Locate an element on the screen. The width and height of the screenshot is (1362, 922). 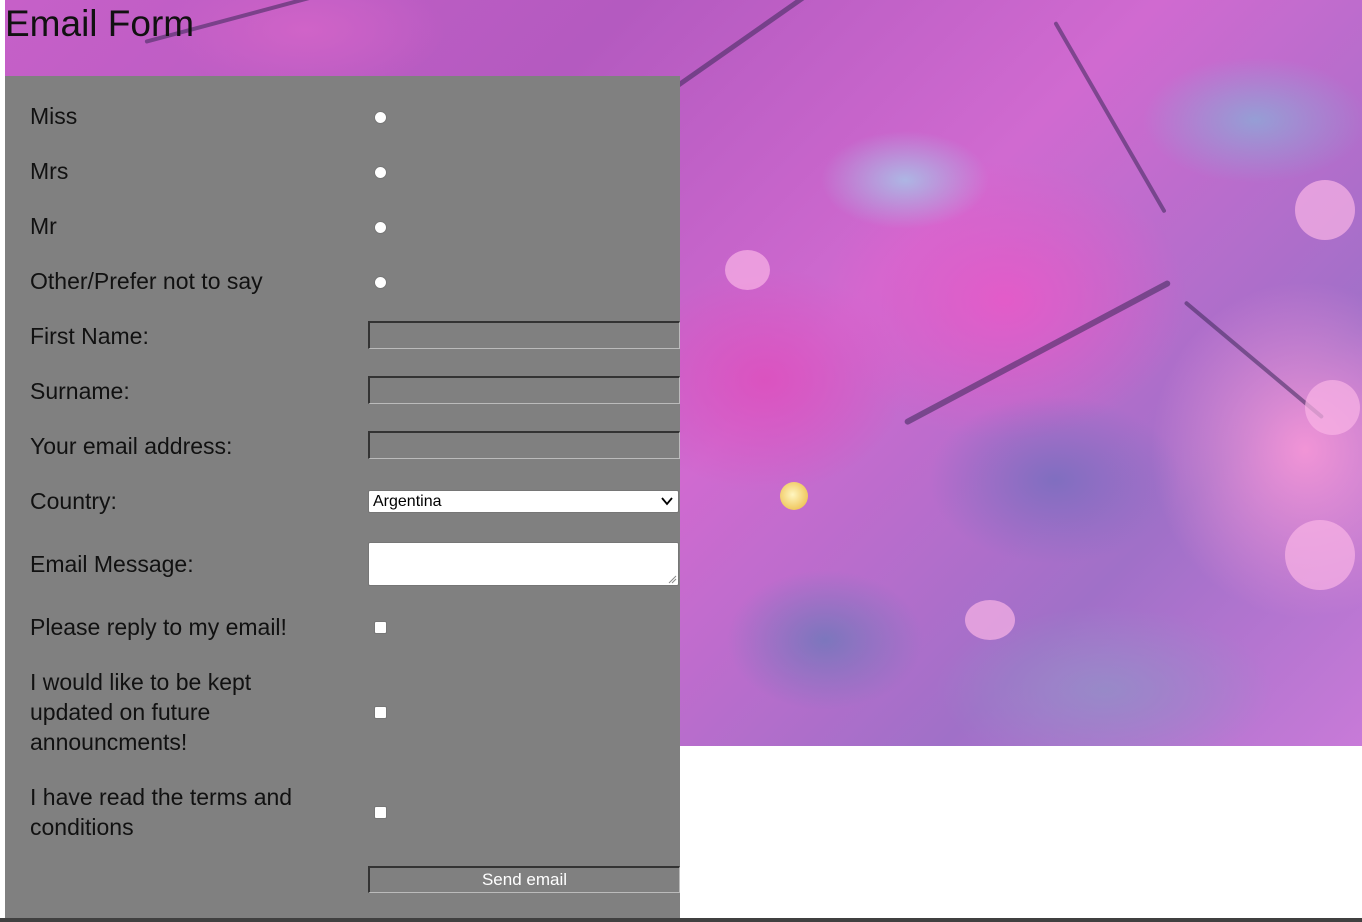
terms-checkbox-label: I have read the terms and conditions is located at coordinates (161, 812).